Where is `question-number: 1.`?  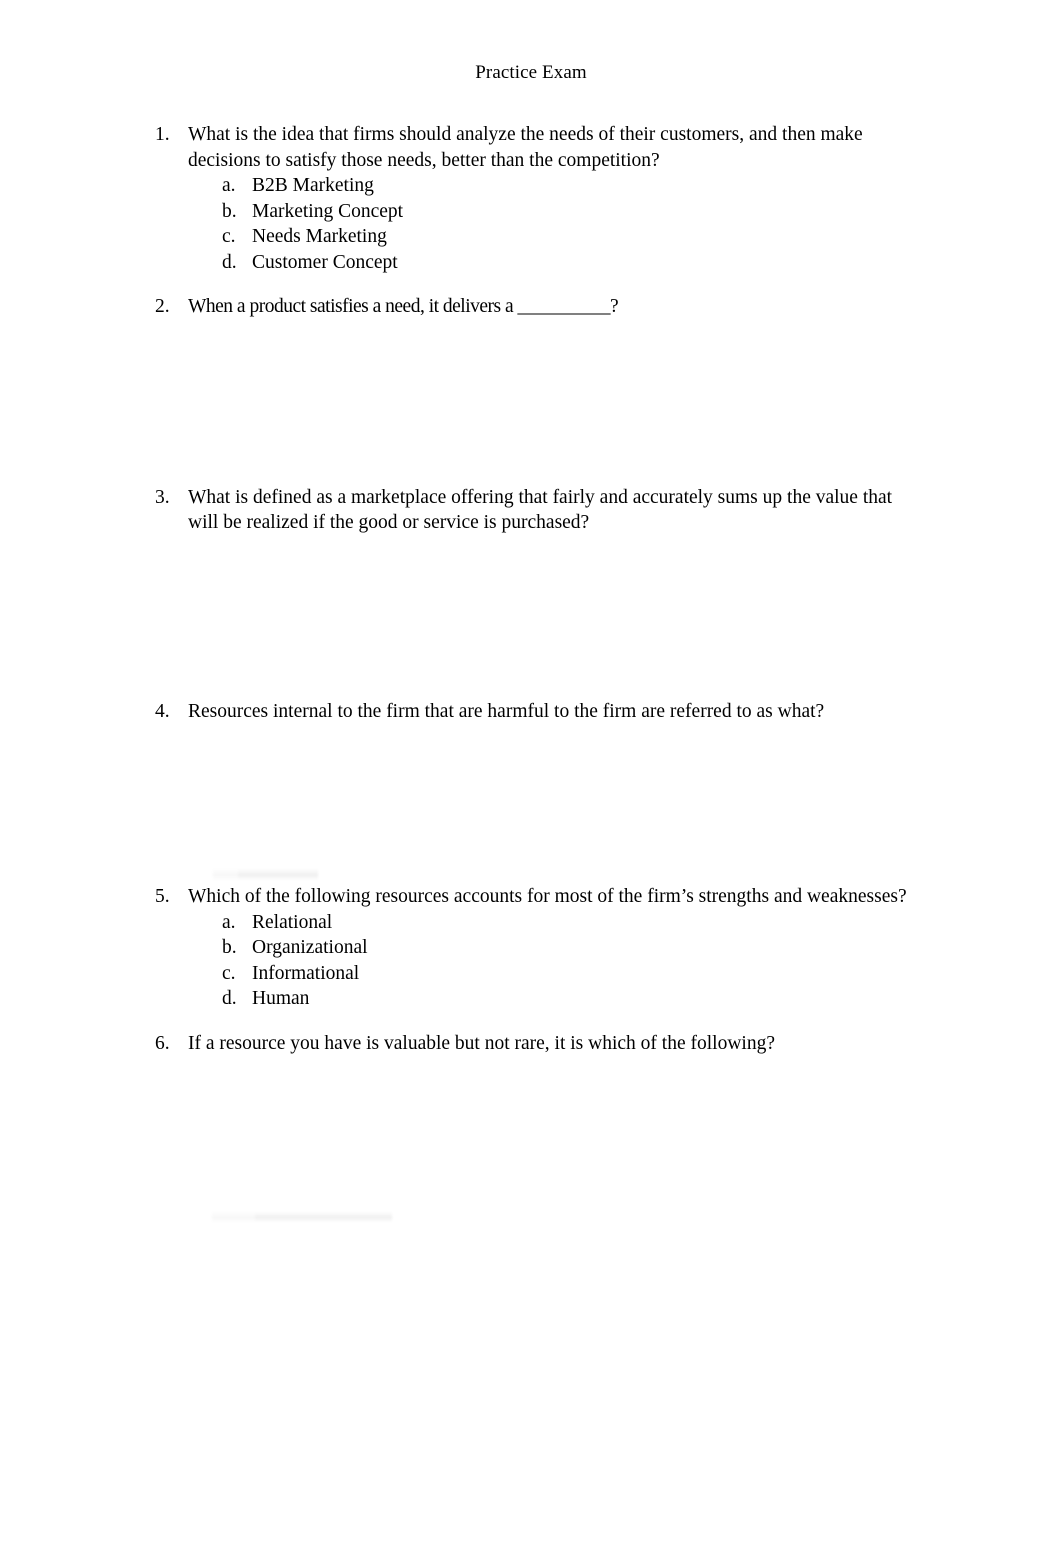 question-number: 1. is located at coordinates (162, 134).